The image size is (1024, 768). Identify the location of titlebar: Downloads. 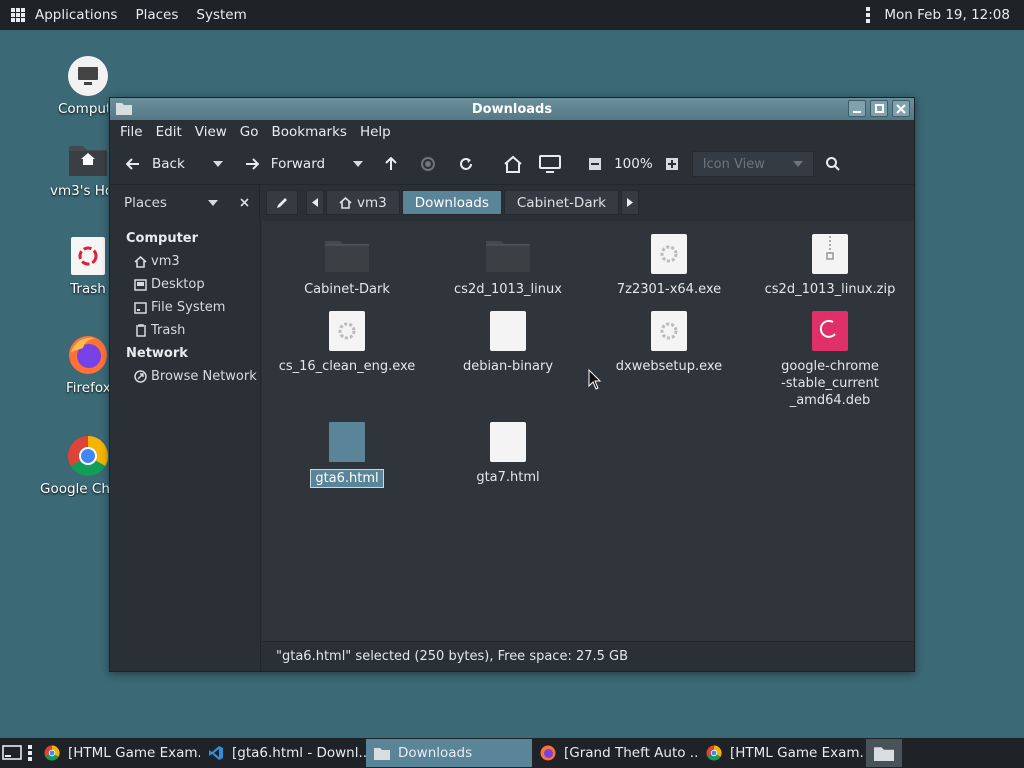
(512, 109).